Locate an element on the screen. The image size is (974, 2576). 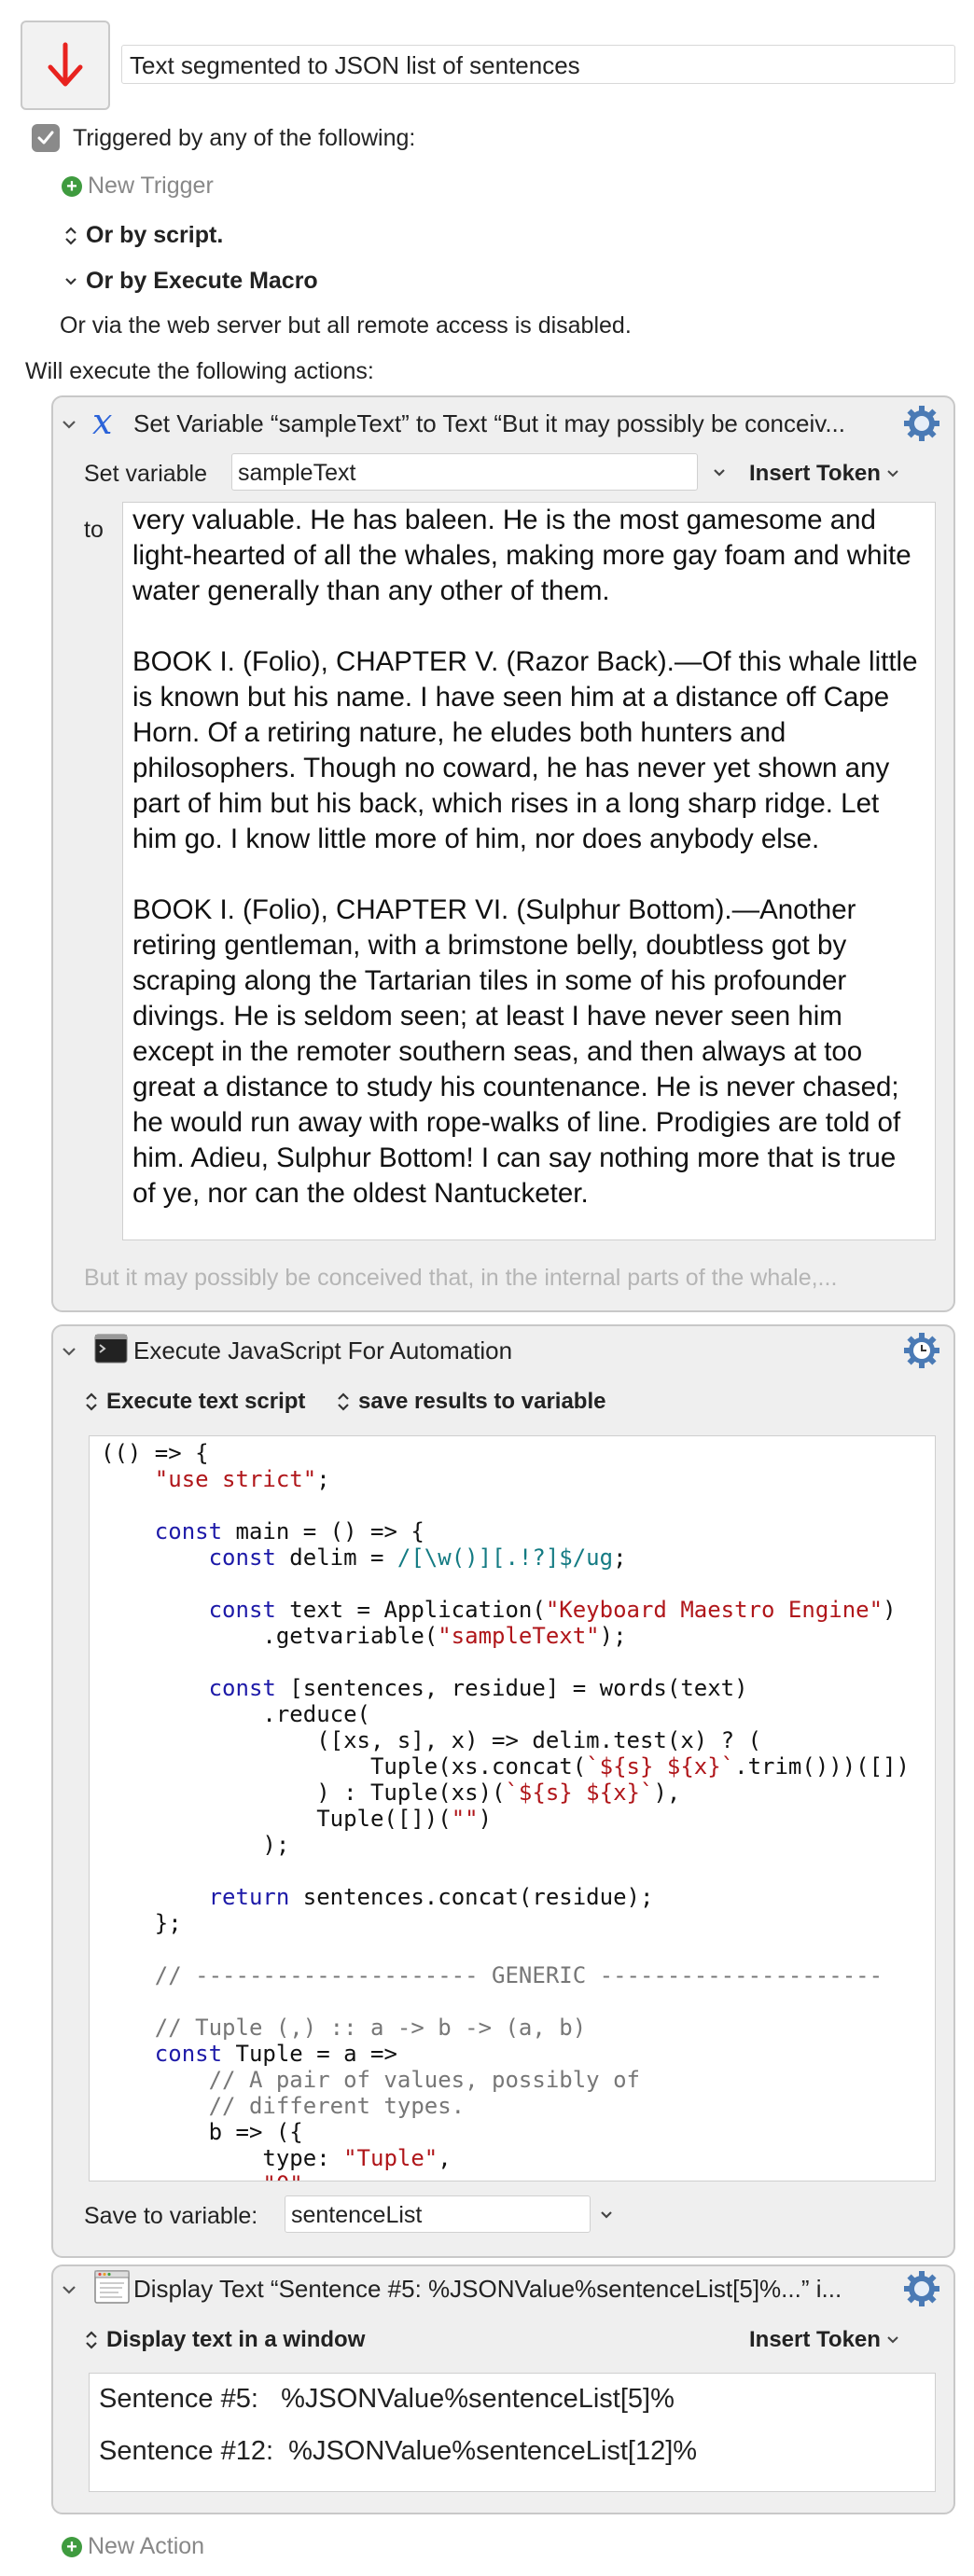
terminal-icon is located at coordinates (111, 1349).